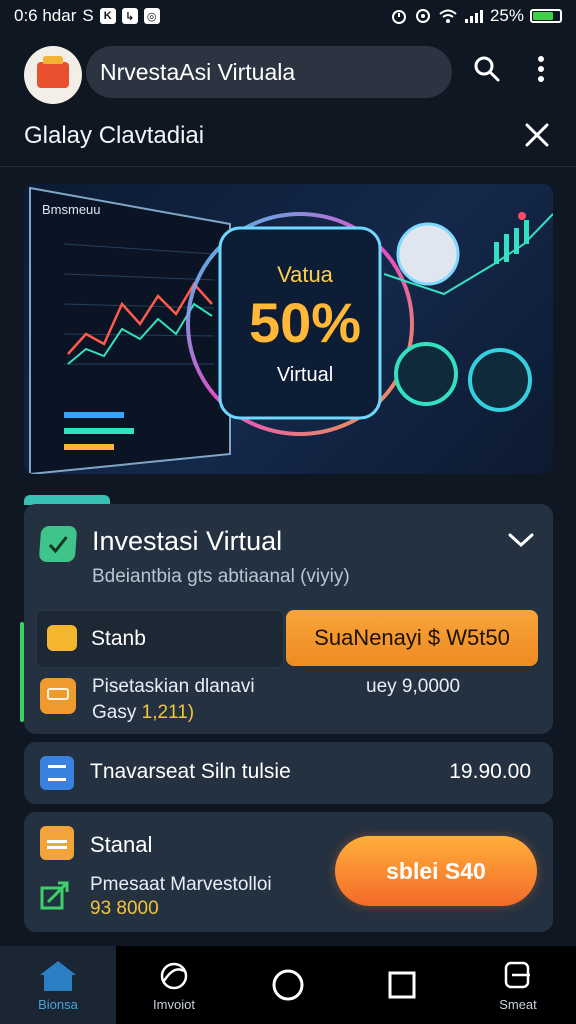 The width and height of the screenshot is (576, 1024). I want to click on badge-bottom-text: Virtual, so click(305, 375).